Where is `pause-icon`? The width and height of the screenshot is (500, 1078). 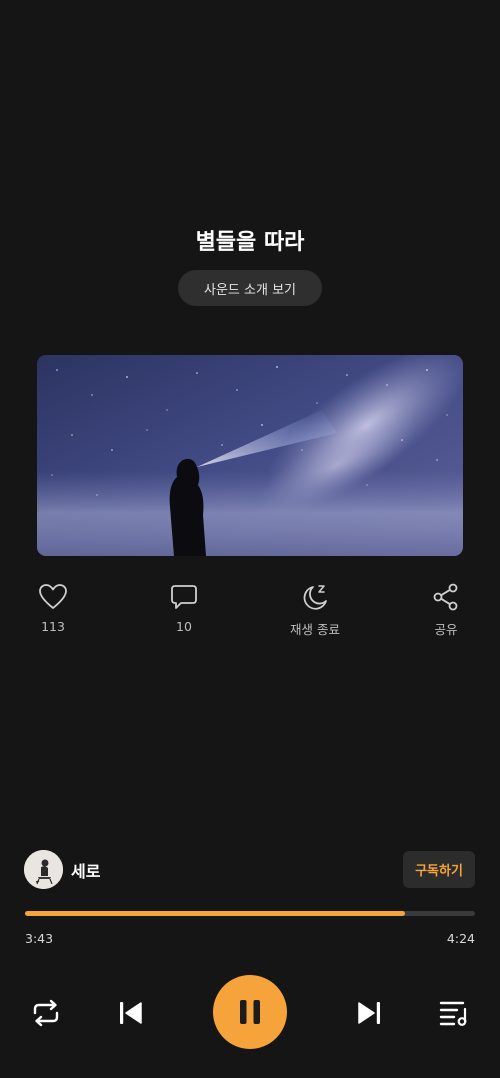 pause-icon is located at coordinates (250, 1012).